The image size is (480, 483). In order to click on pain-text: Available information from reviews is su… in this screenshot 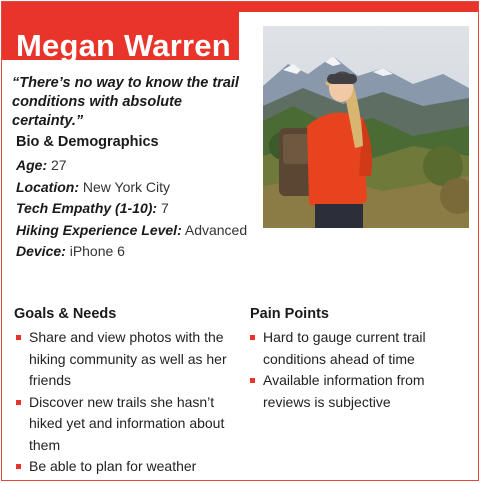, I will do `click(344, 391)`.